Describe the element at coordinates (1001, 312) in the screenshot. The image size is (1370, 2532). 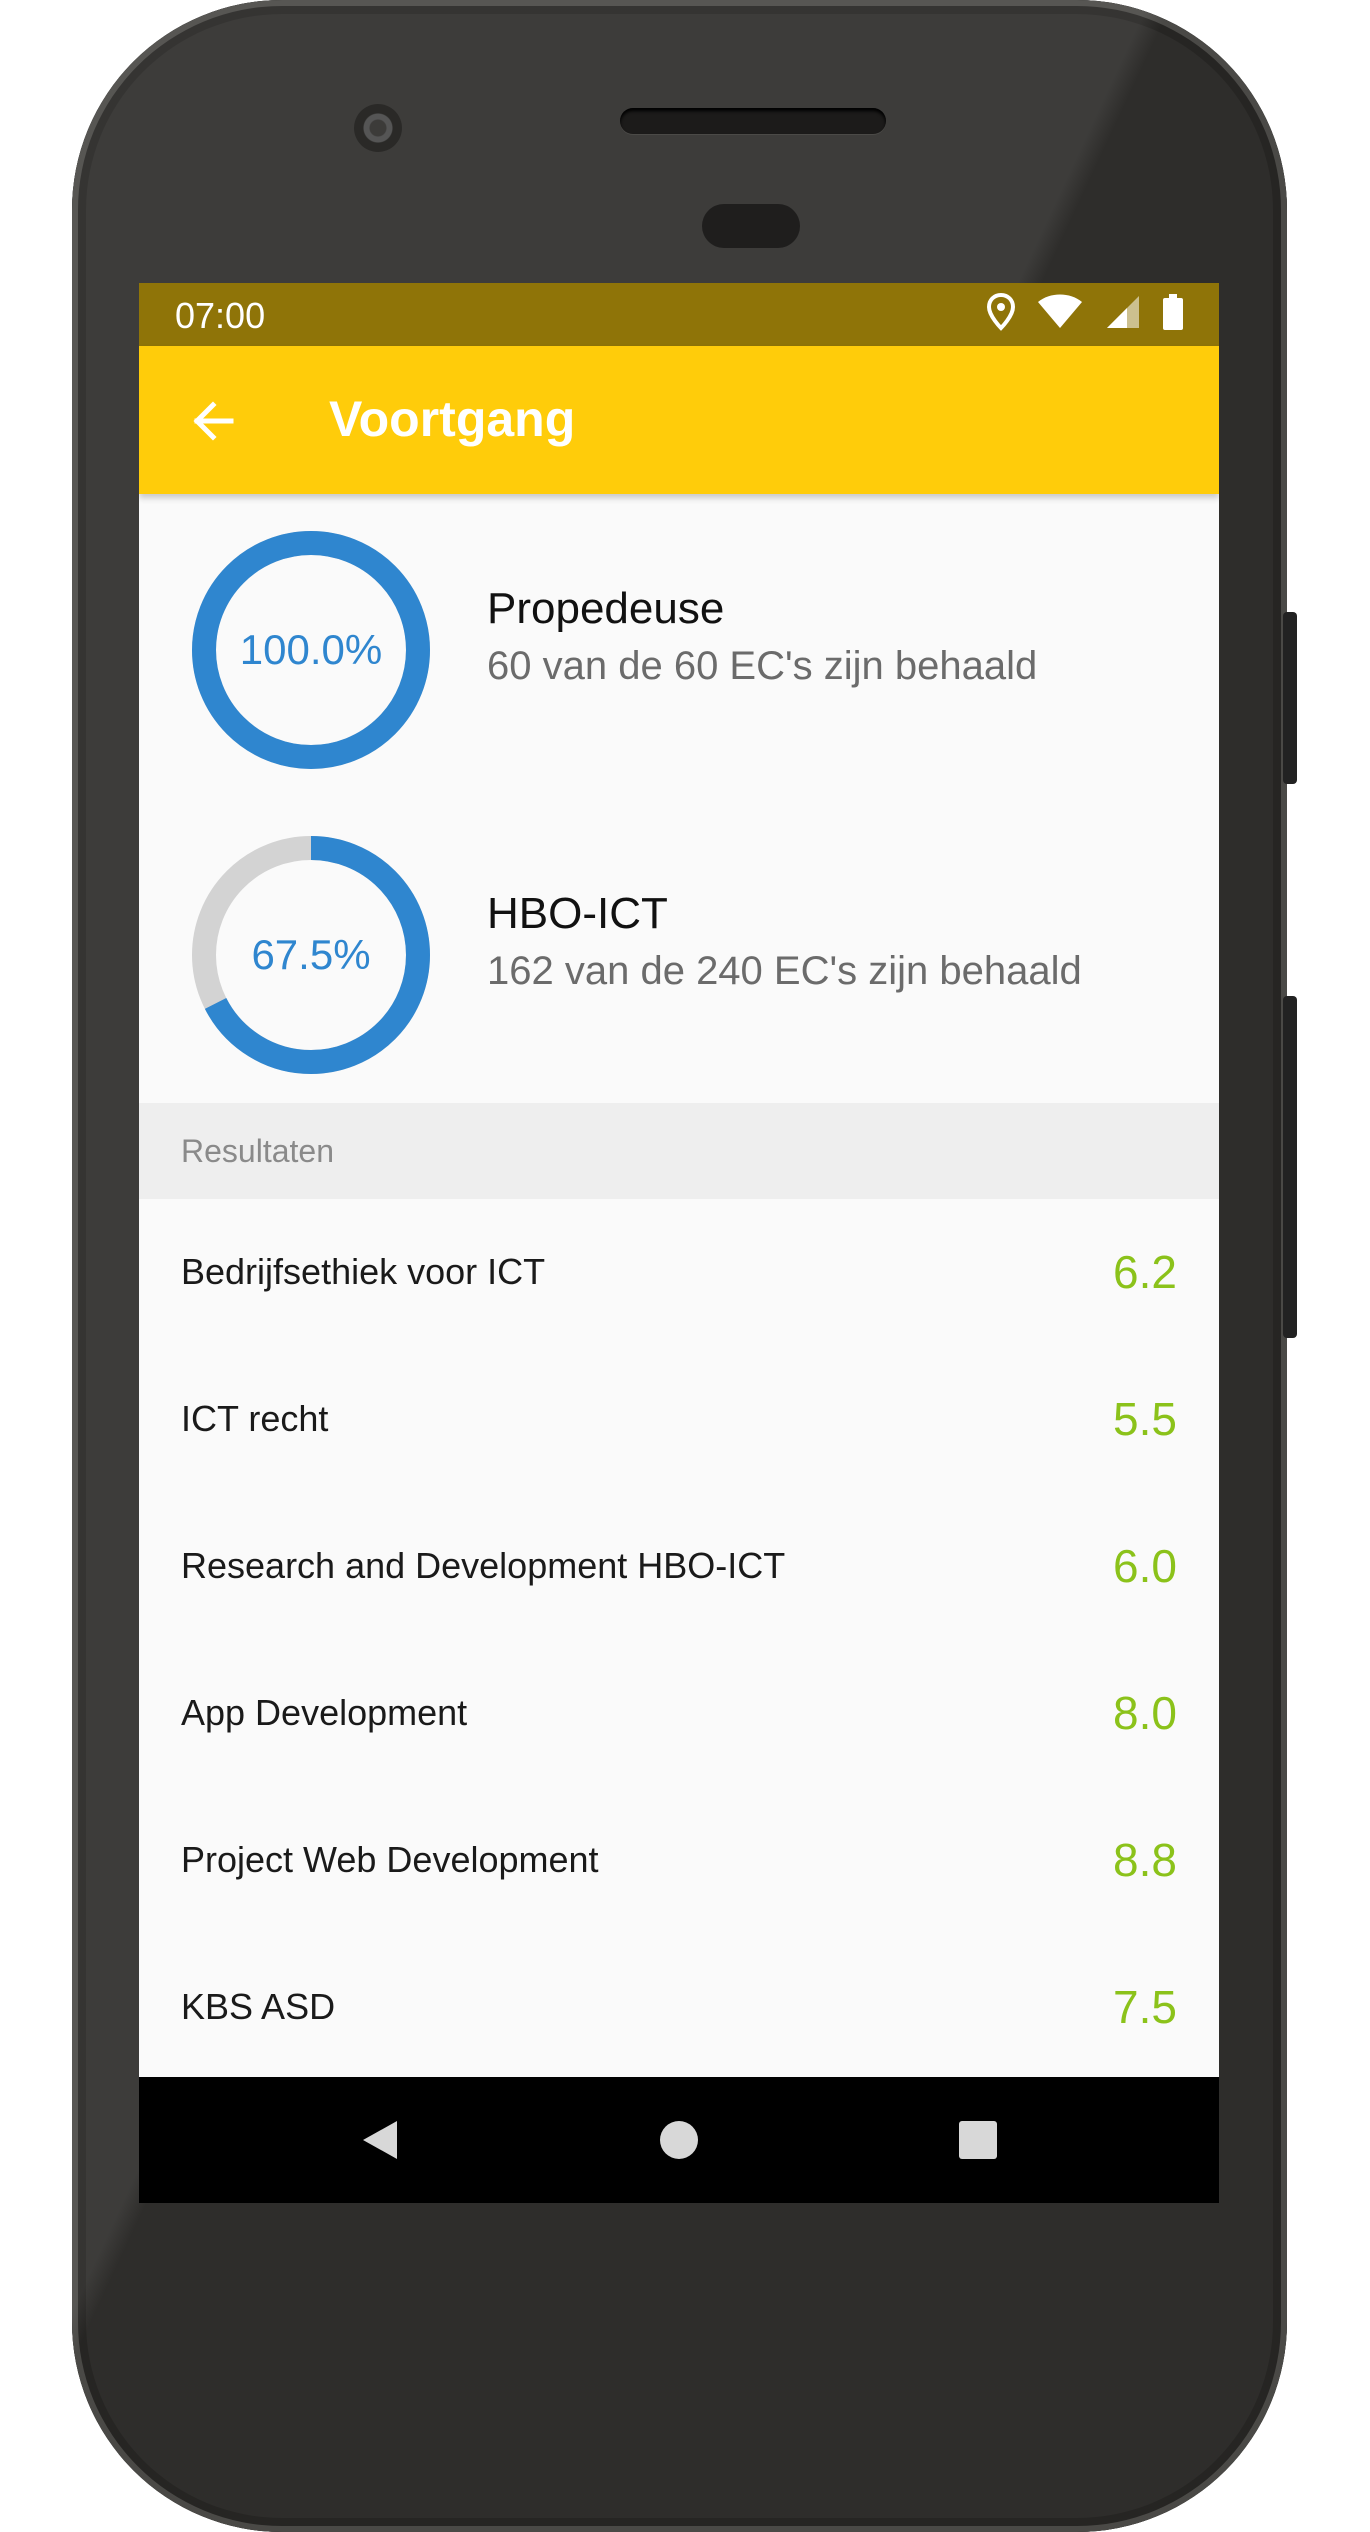
I see `location-icon` at that location.